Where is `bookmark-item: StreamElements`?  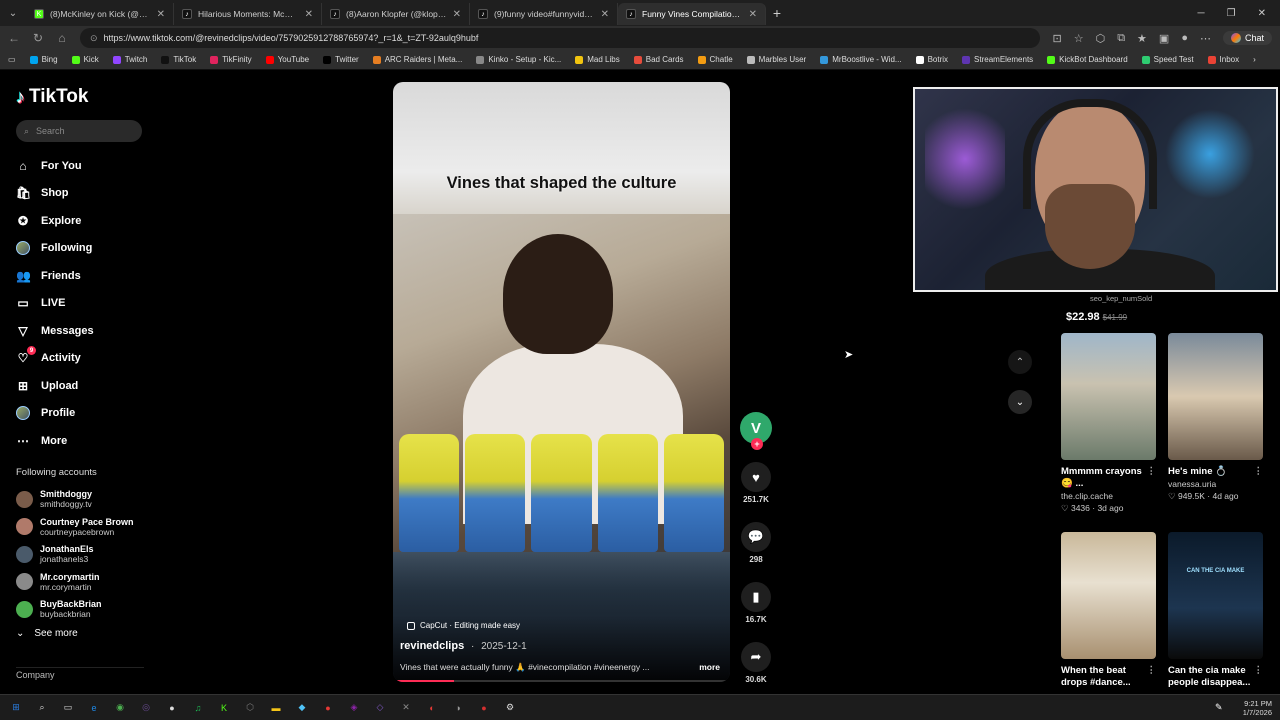
bookmark-item: StreamElements is located at coordinates (997, 59).